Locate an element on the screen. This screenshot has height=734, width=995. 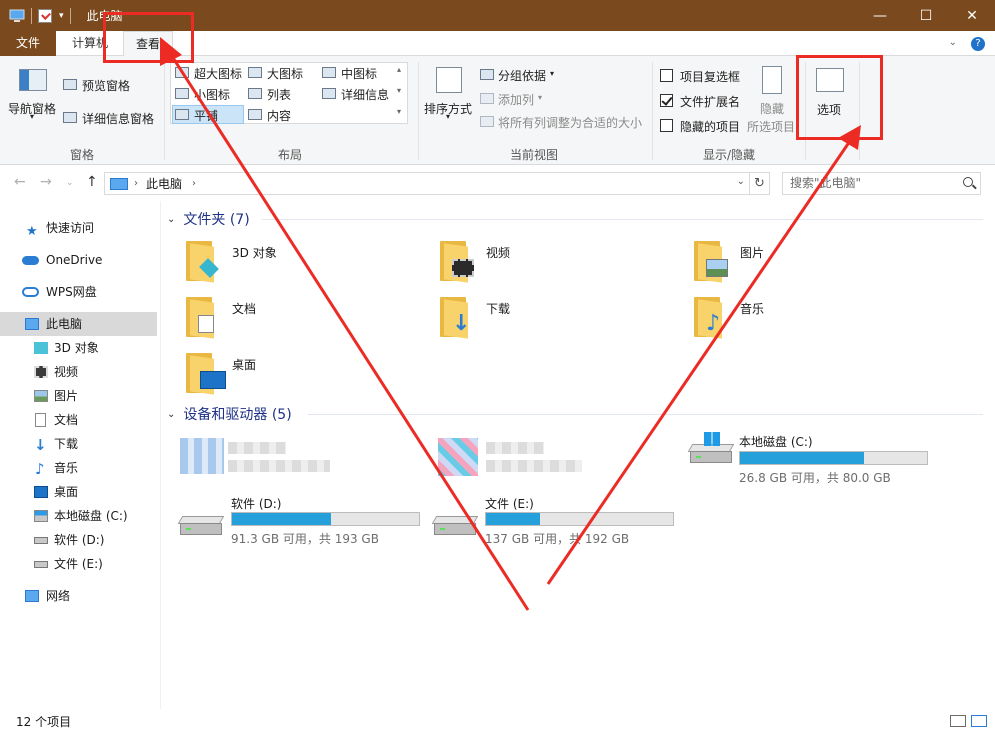
sidebar-item-music: ♪ 音乐 is located at coordinates (78, 468).